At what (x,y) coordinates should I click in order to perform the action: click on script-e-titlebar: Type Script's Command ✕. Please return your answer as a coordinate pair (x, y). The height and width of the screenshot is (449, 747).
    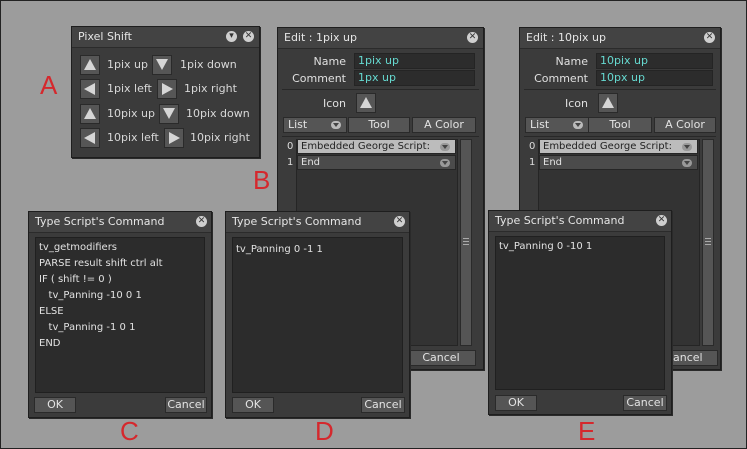
    Looking at the image, I should click on (580, 221).